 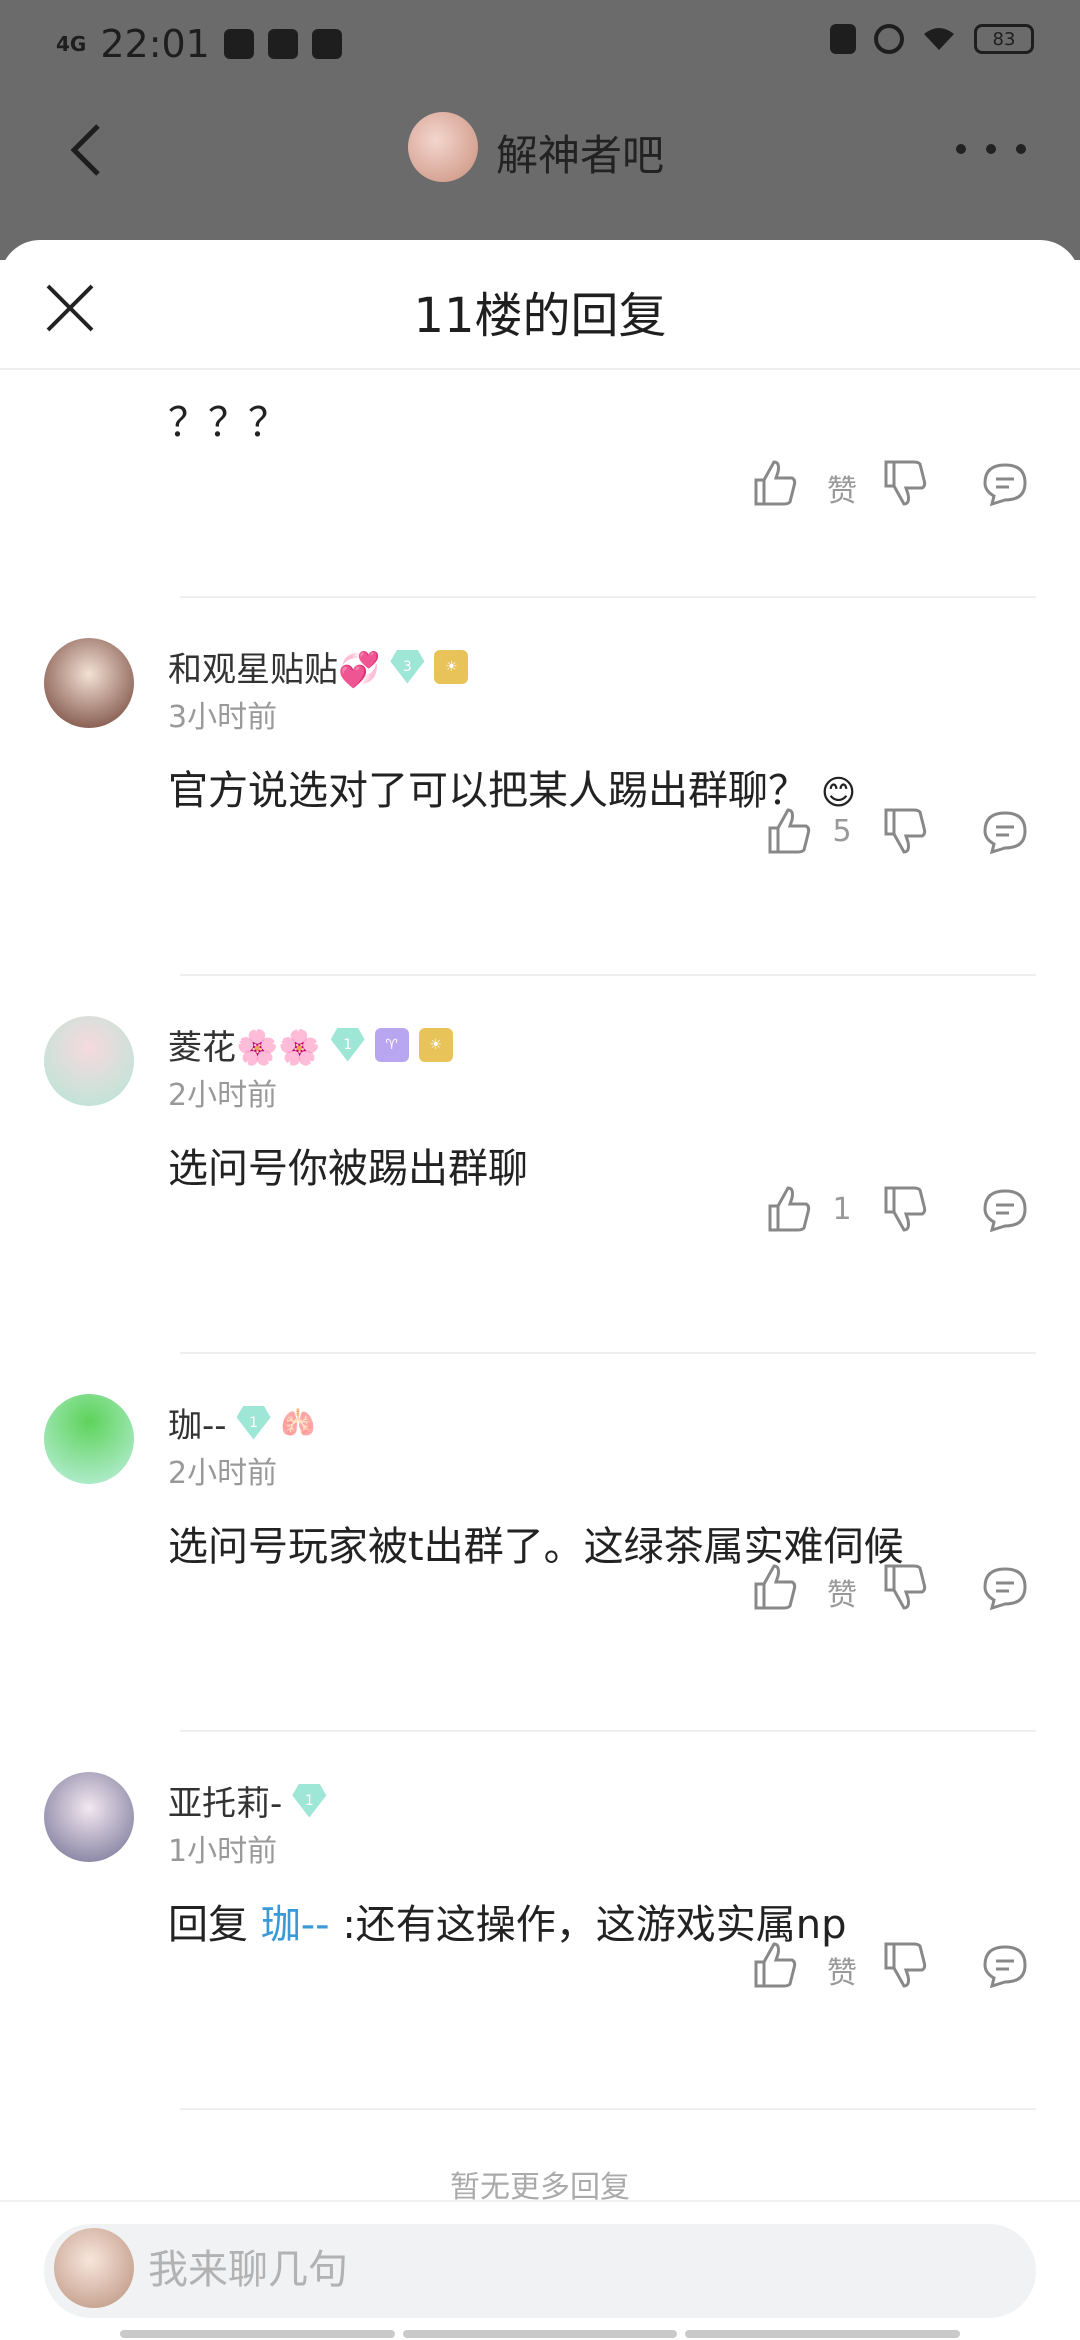 I want to click on reply-mention-link: 珈--, so click(x=295, y=1925).